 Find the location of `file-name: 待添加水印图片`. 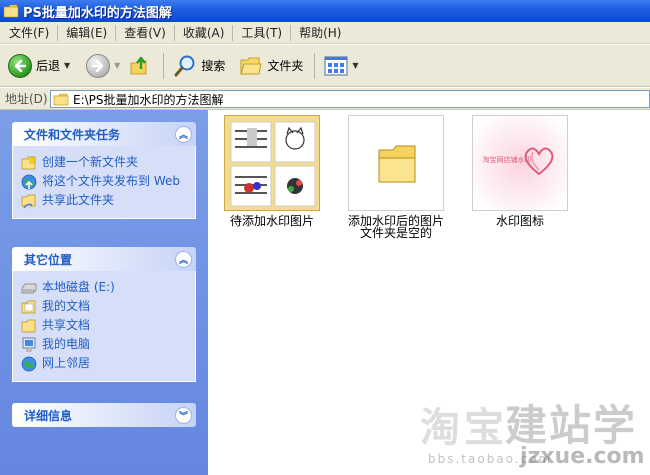

file-name: 待添加水印图片 is located at coordinates (271, 221).